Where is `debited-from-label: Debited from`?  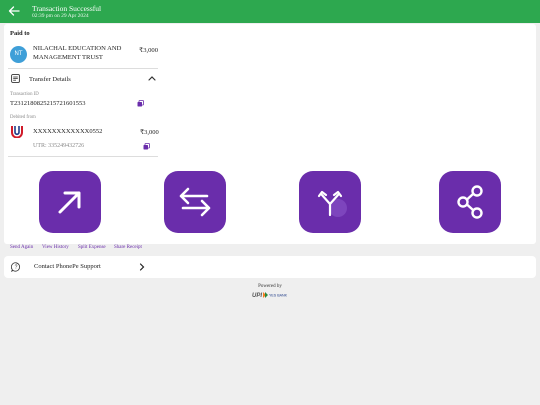 debited-from-label: Debited from is located at coordinates (23, 117).